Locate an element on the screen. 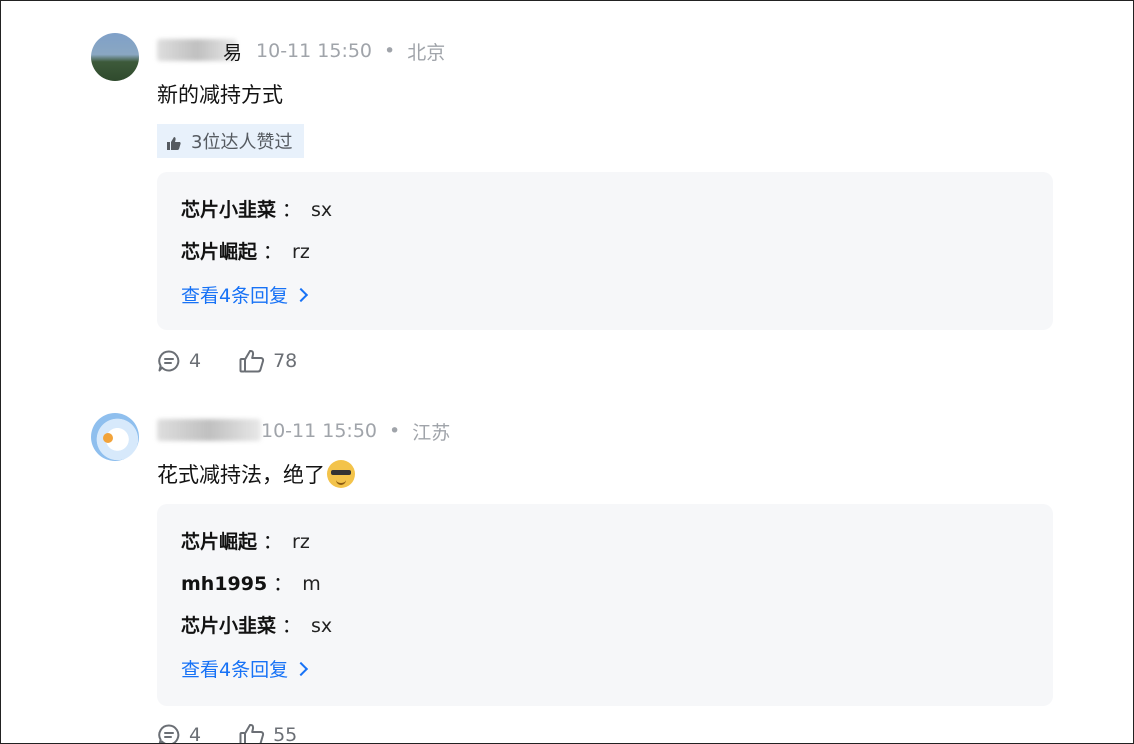 The height and width of the screenshot is (744, 1134). comment-location: 江苏 is located at coordinates (431, 432).